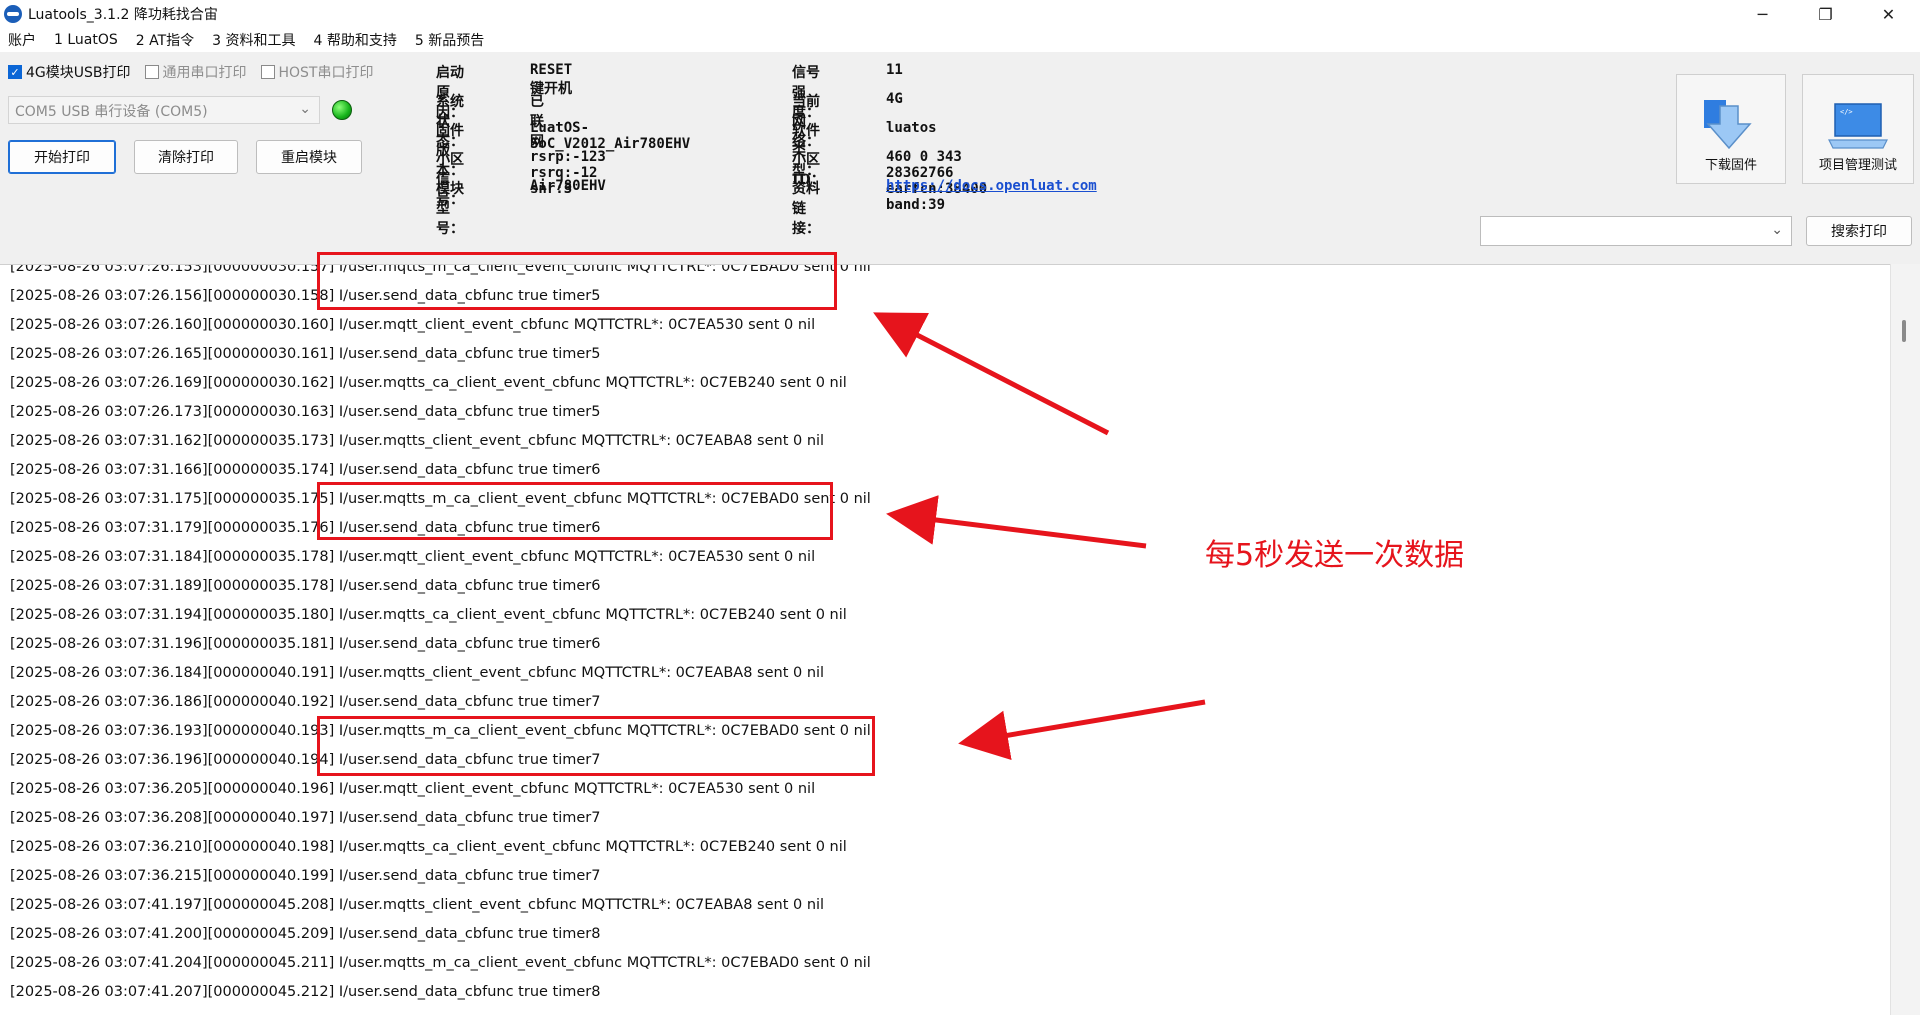 Image resolution: width=1920 pixels, height=1015 pixels. What do you see at coordinates (894, 99) in the screenshot?
I see `current-network-value: 4G` at bounding box center [894, 99].